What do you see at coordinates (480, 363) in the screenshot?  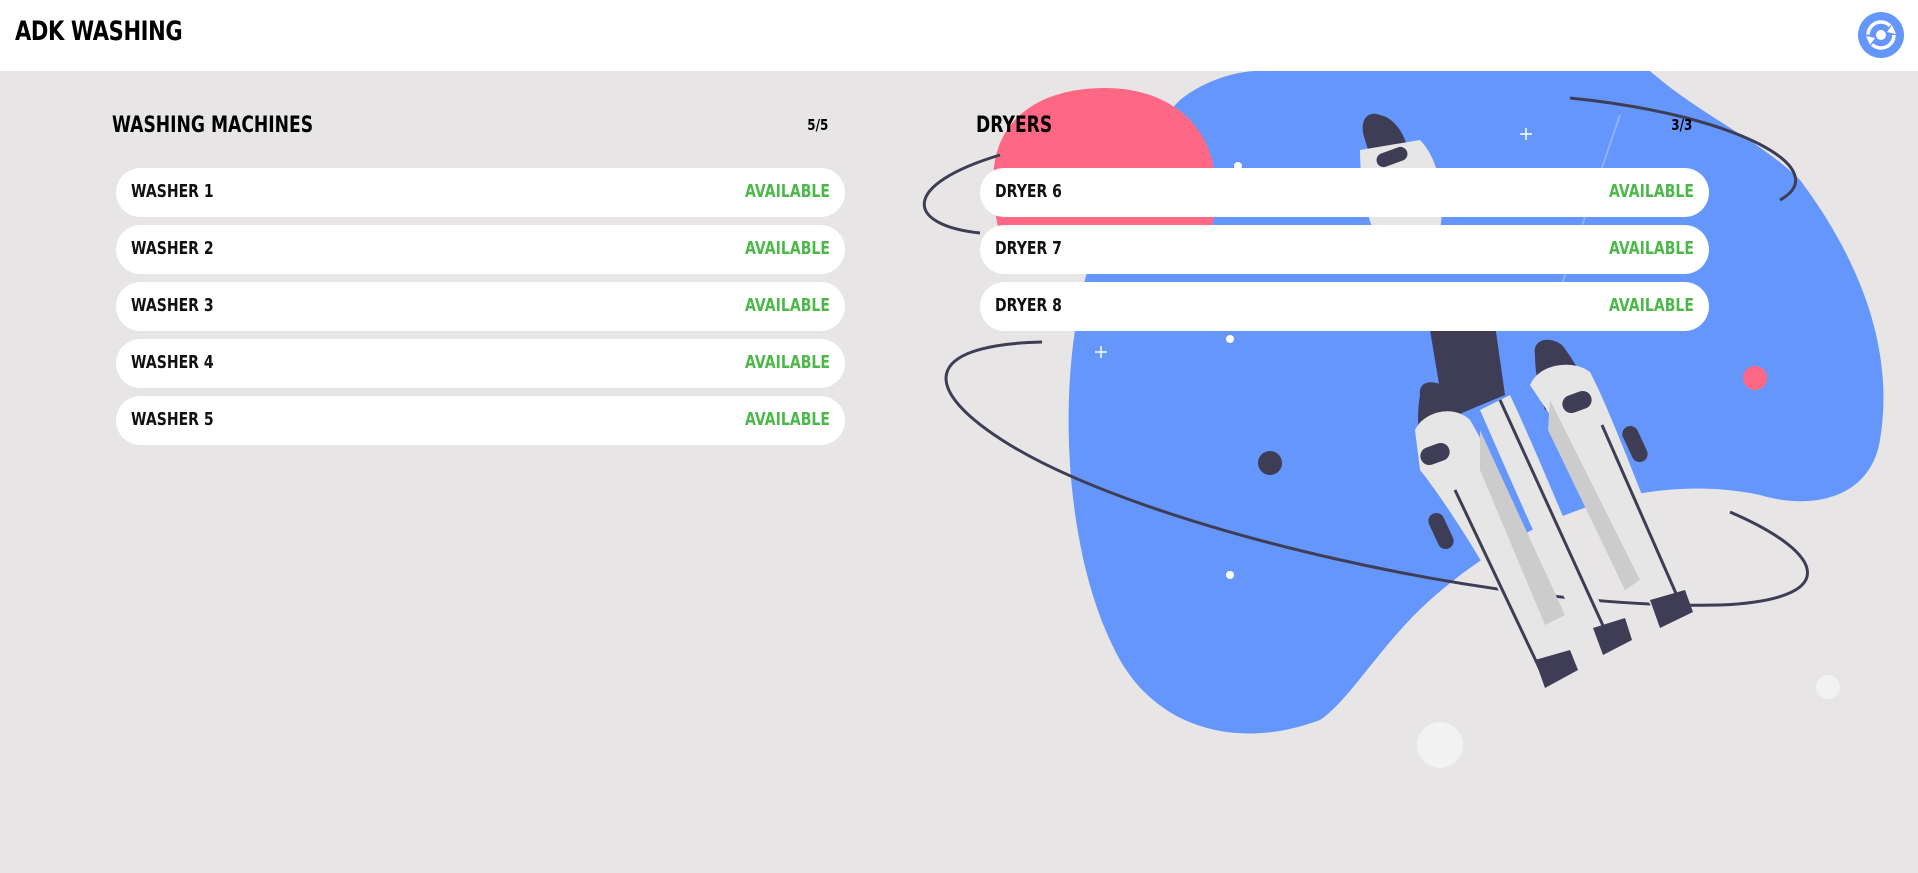 I see `machine-row: WASHER 4 AVAILABLE` at bounding box center [480, 363].